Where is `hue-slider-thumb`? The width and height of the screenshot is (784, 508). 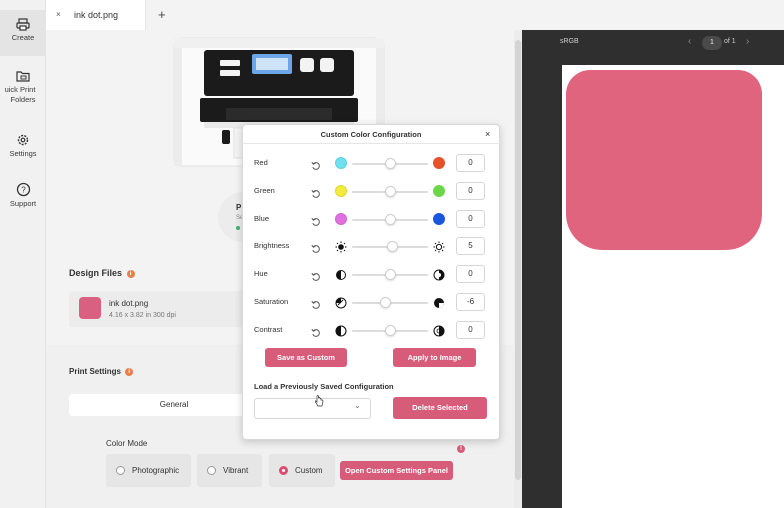 hue-slider-thumb is located at coordinates (390, 274).